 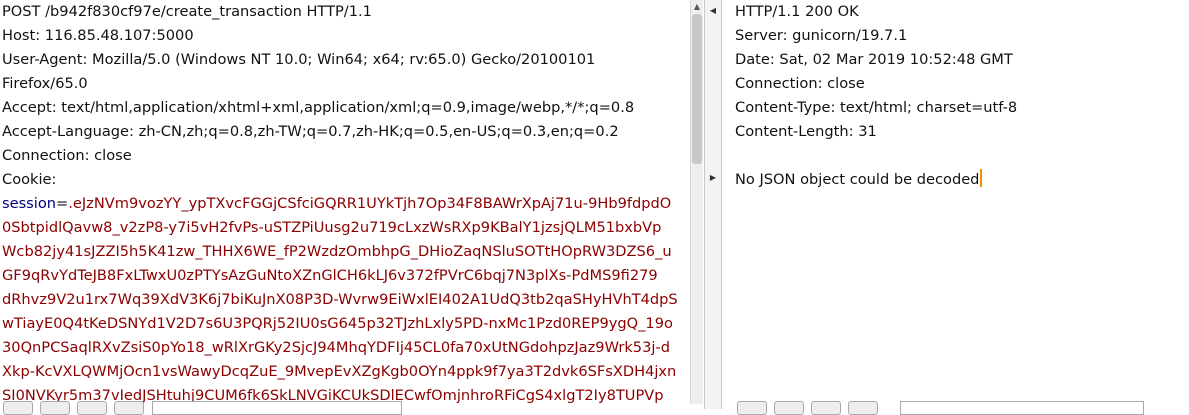 I want to click on cookie-equals: =, so click(x=62, y=203).